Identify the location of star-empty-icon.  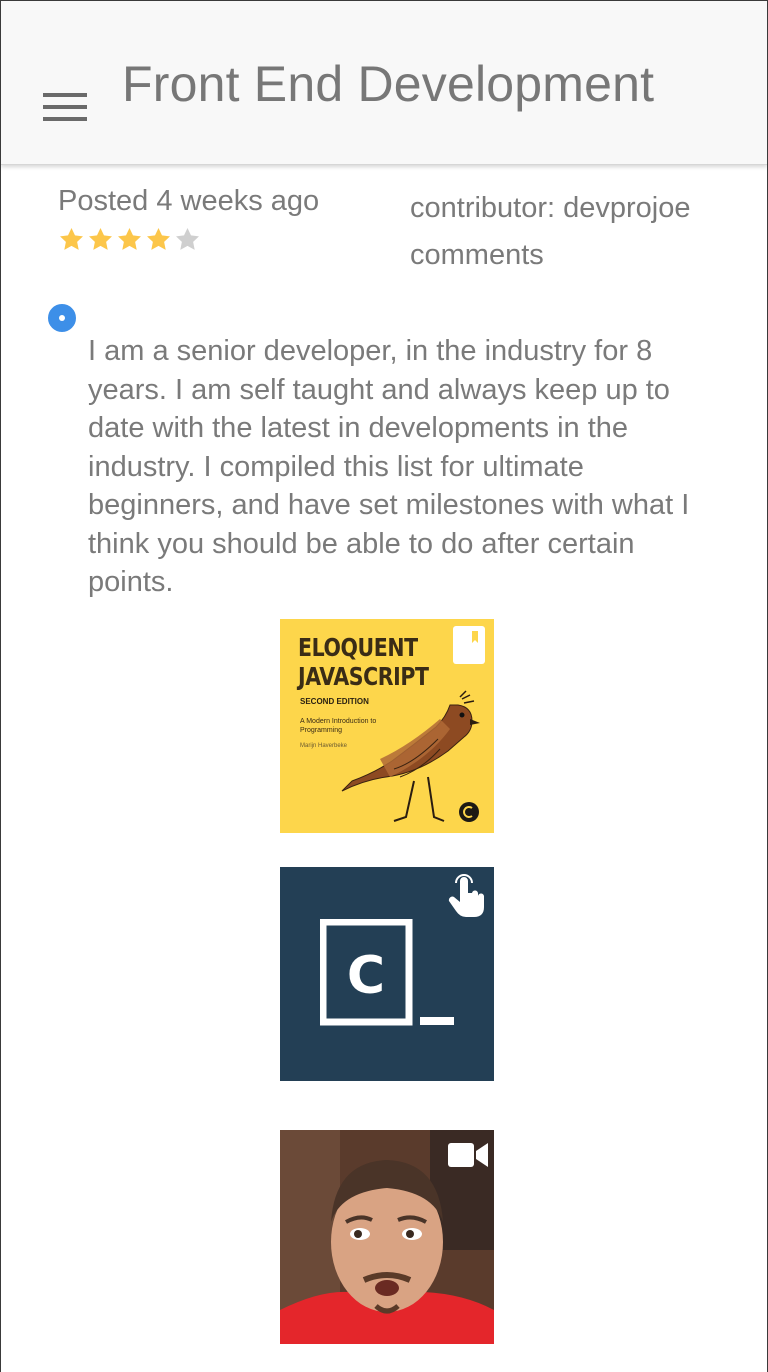
(187, 239).